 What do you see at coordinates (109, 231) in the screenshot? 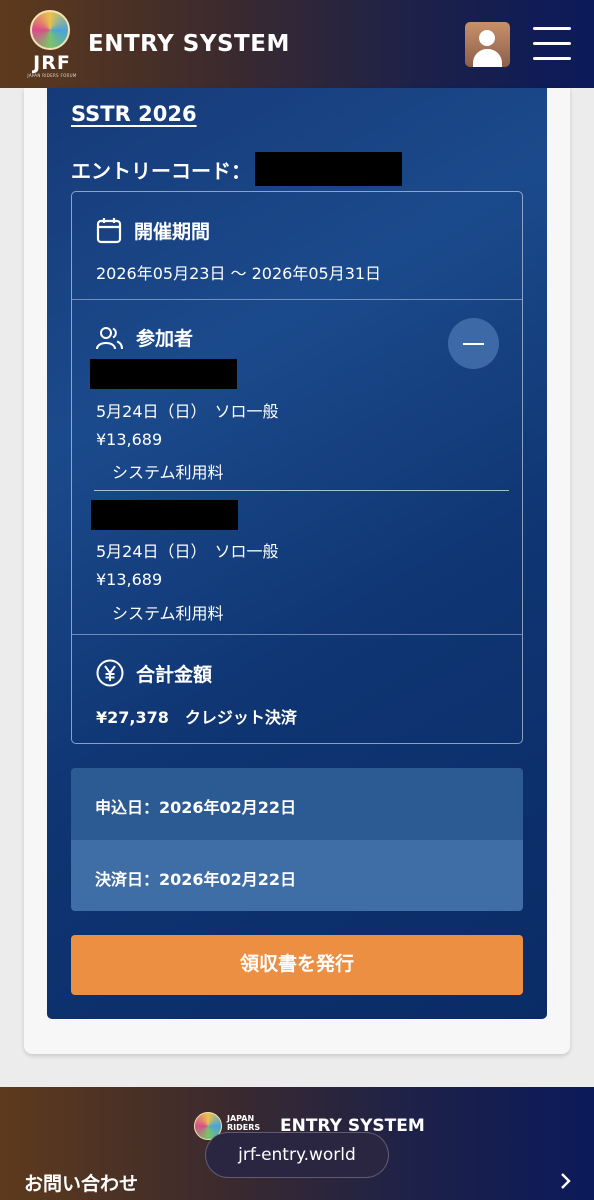
I see `calendar-icon` at bounding box center [109, 231].